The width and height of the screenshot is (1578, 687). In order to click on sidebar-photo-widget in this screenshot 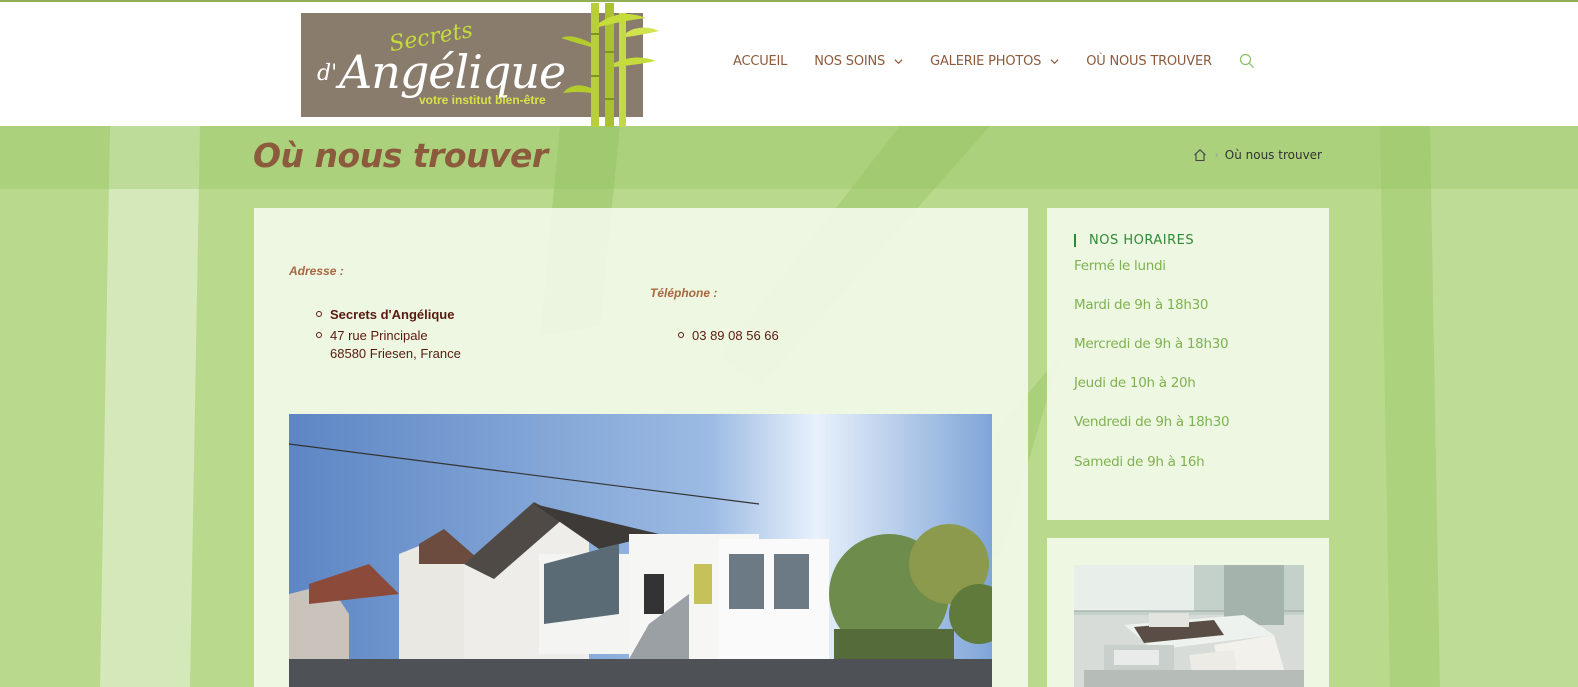, I will do `click(1188, 612)`.